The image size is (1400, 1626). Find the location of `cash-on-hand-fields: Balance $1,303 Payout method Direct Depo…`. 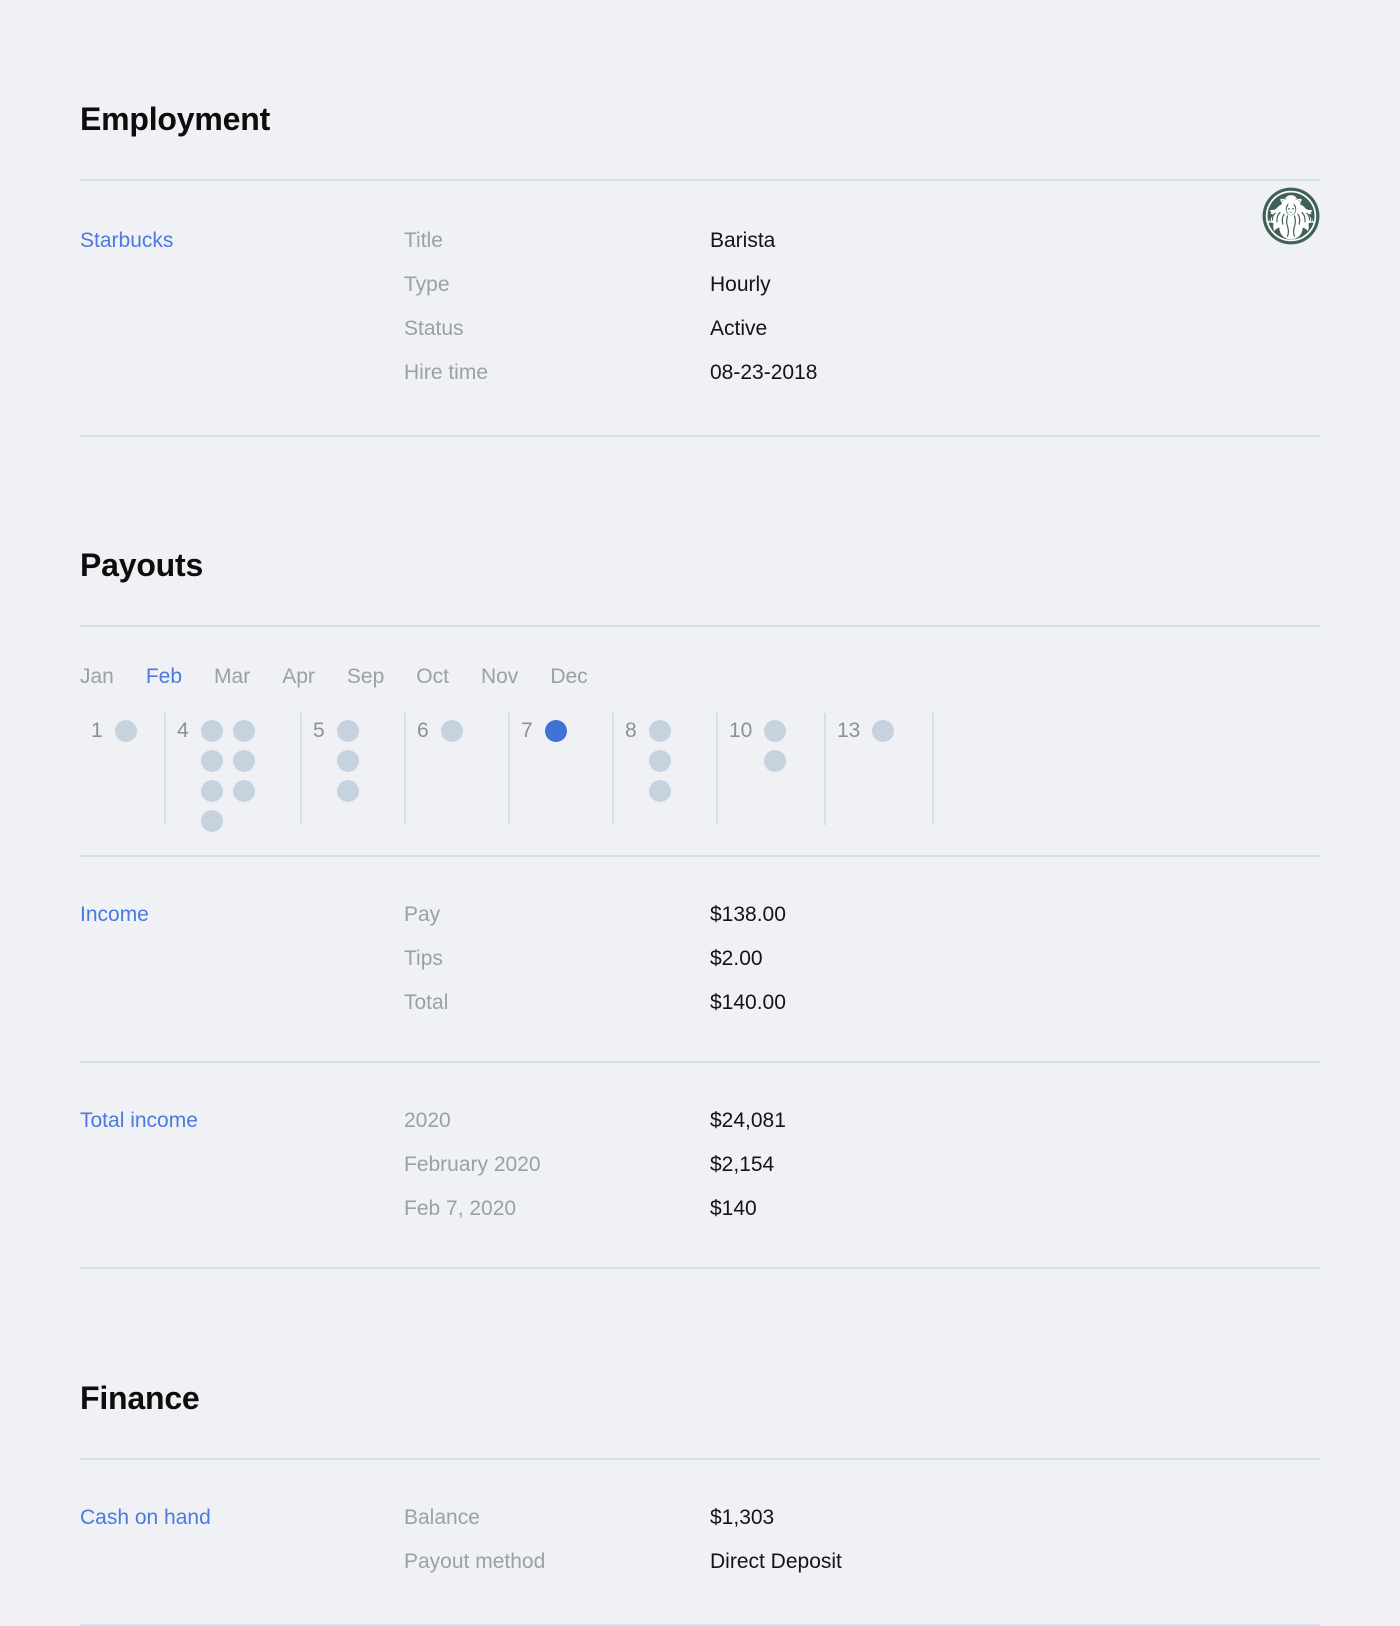

cash-on-hand-fields: Balance $1,303 Payout method Direct Depo… is located at coordinates (862, 1540).